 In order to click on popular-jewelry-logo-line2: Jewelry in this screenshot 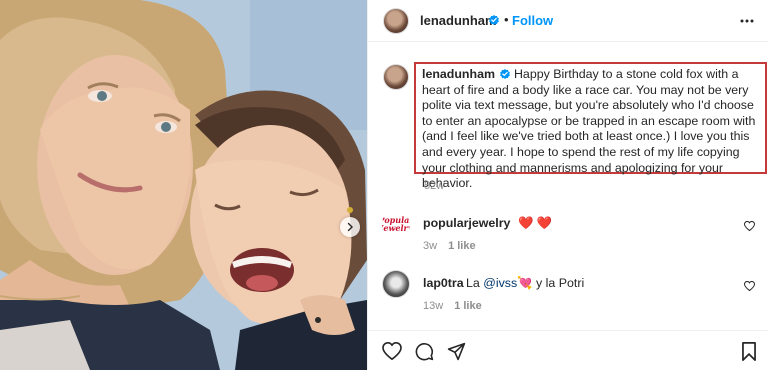, I will do `click(396, 228)`.